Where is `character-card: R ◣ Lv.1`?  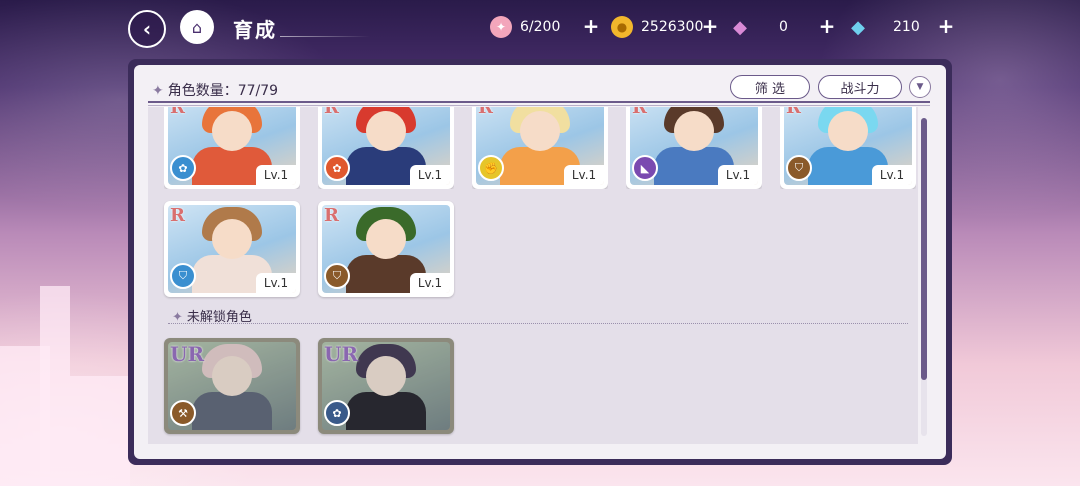 character-card: R ◣ Lv.1 is located at coordinates (694, 148).